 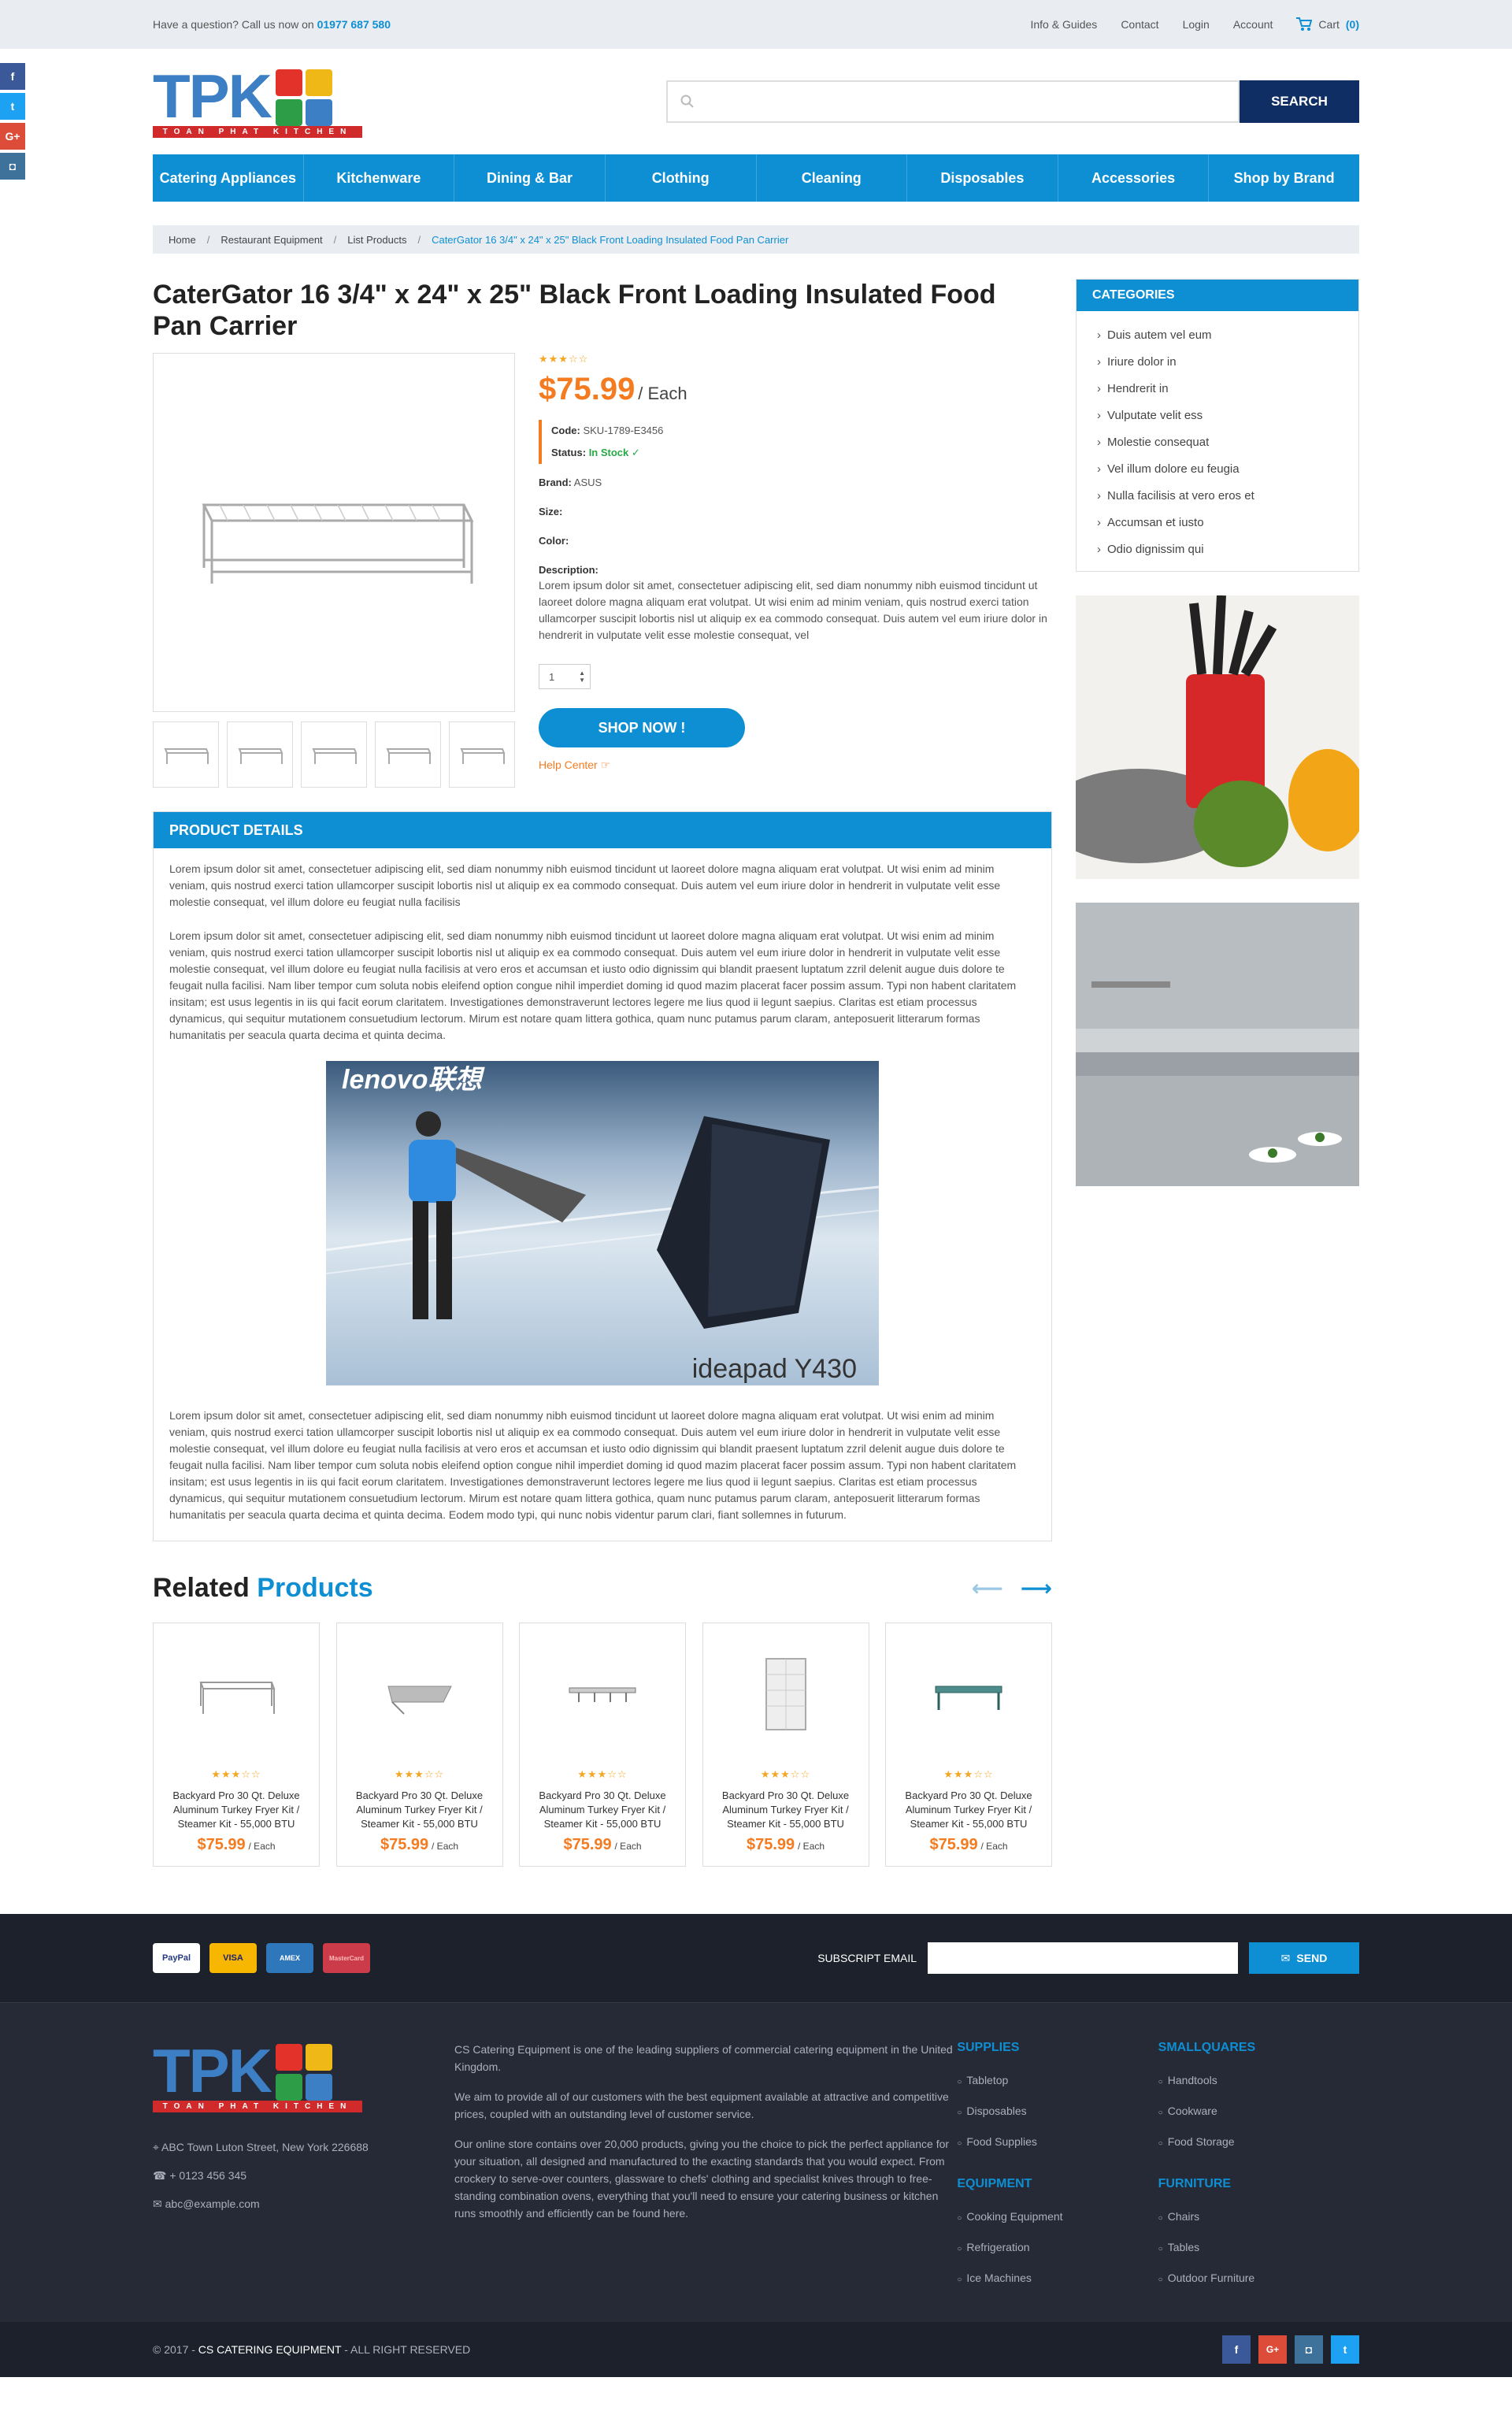 I want to click on nav-kitchenware: Kitchenware, so click(x=379, y=178).